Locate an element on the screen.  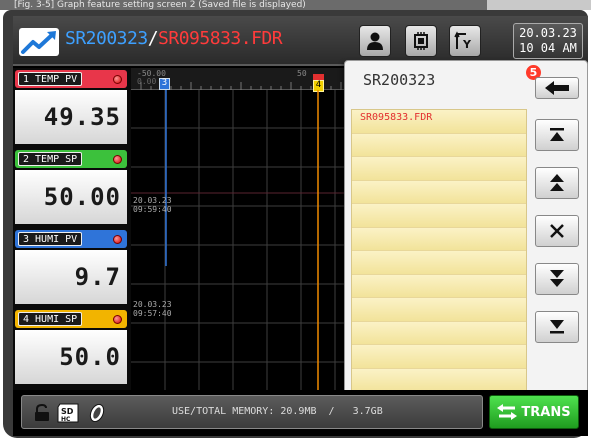
screen-title: SR200323/SR095833.FDR is located at coordinates (174, 38).